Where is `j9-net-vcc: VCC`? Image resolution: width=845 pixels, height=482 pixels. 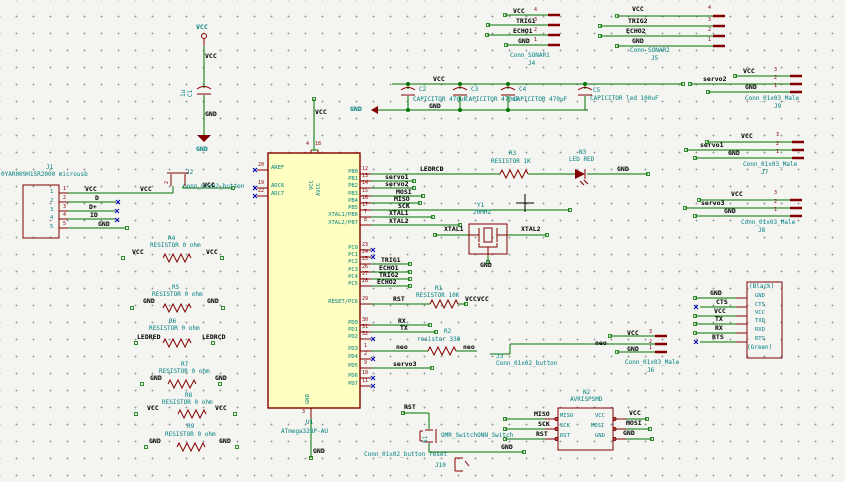
j9-net-vcc: VCC is located at coordinates (749, 71).